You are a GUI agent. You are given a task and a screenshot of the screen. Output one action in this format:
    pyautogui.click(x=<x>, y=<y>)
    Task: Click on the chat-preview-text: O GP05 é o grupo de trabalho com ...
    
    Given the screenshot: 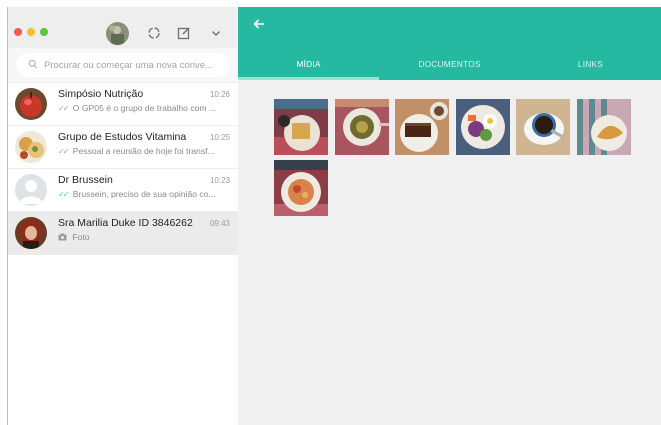 What is the action you would take?
    pyautogui.click(x=144, y=108)
    